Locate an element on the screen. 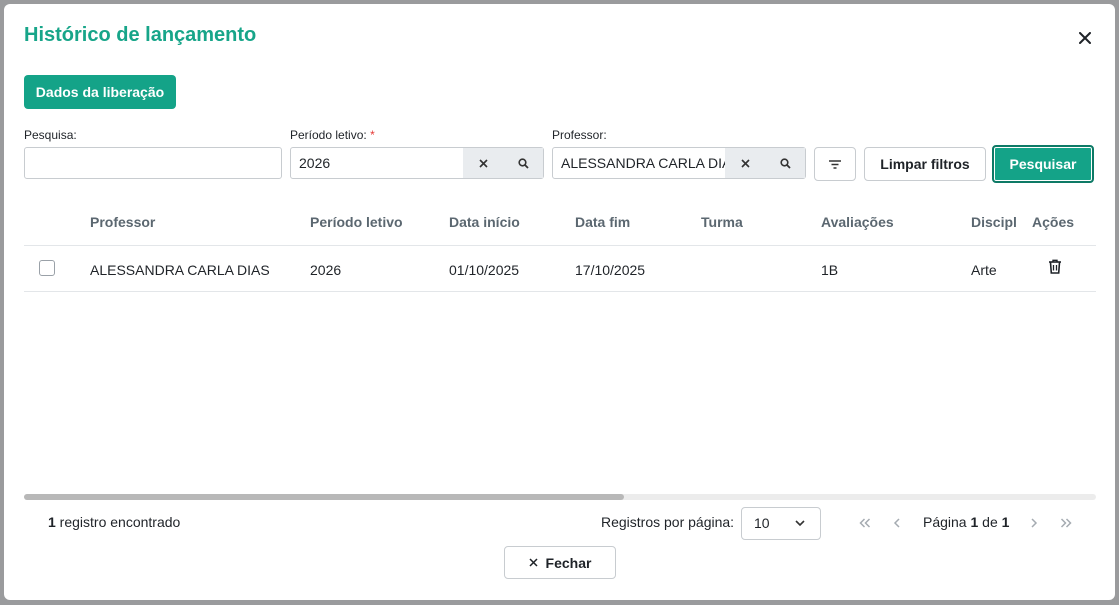  double-chevron-right-icon is located at coordinates (1066, 523).